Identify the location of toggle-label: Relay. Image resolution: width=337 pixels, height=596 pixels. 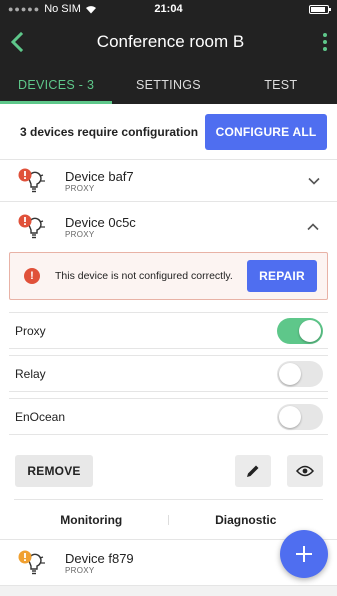
(30, 373).